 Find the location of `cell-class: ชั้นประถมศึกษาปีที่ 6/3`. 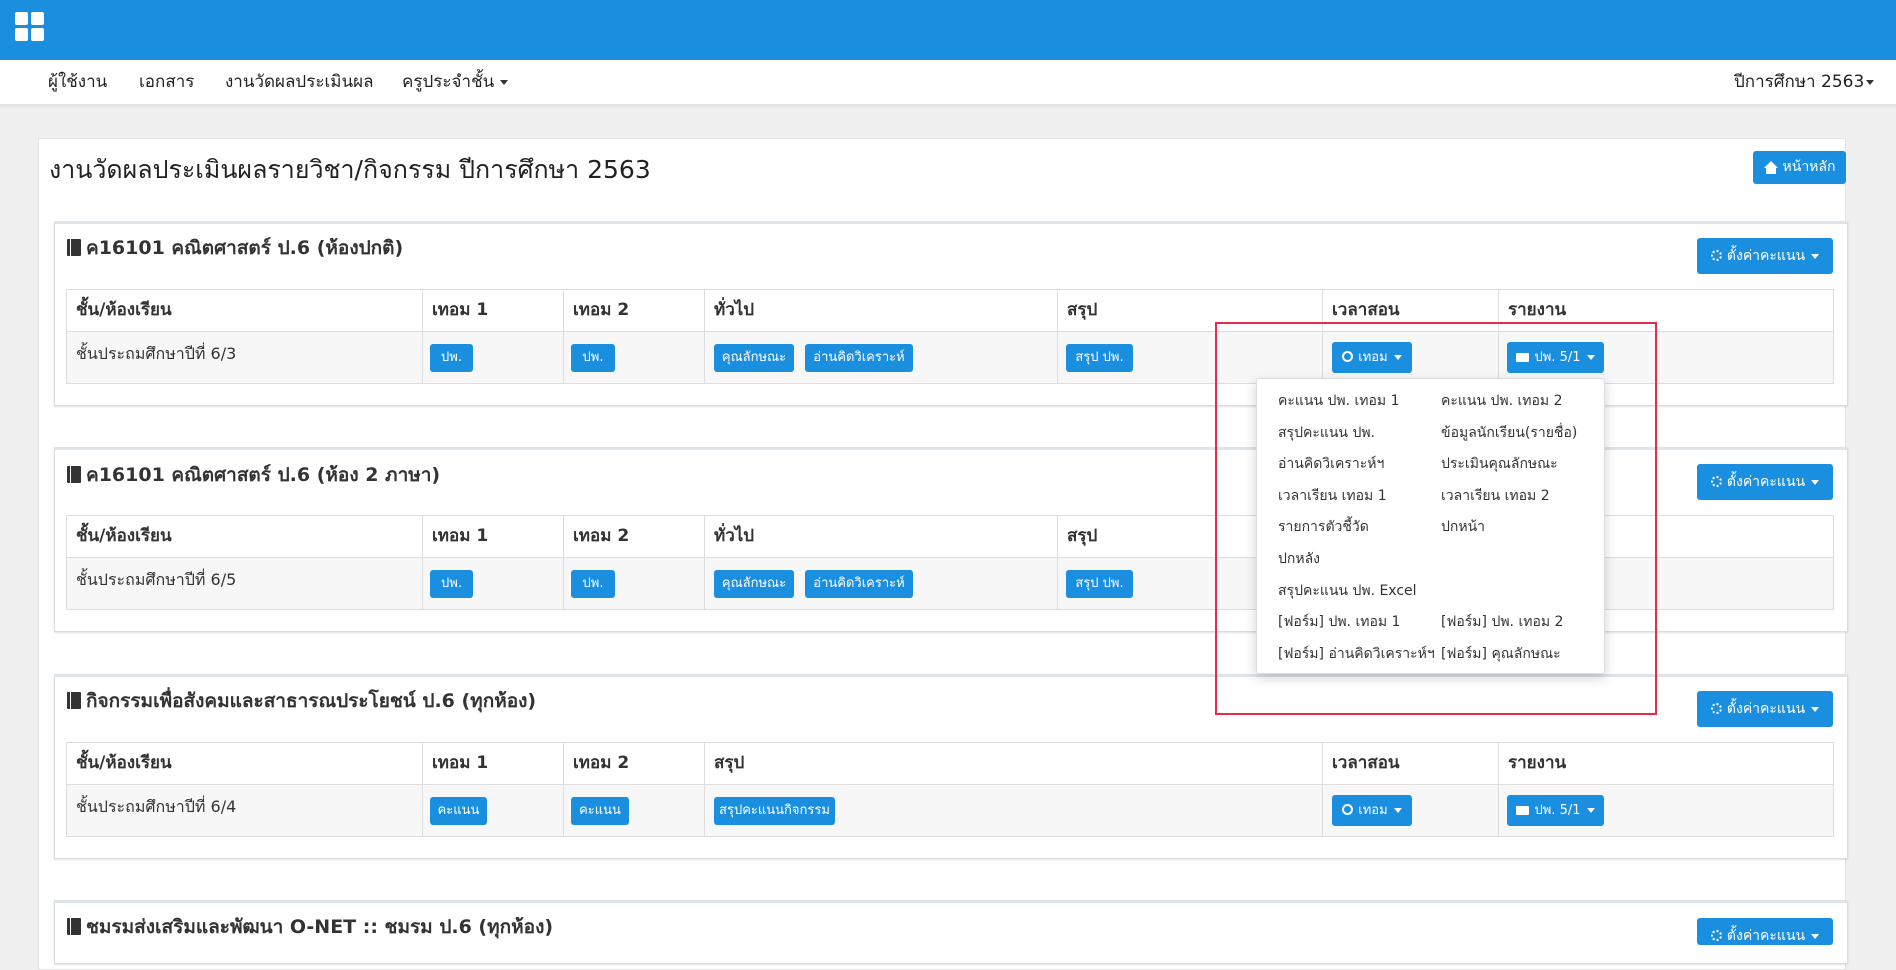

cell-class: ชั้นประถมศึกษาปีที่ 6/3 is located at coordinates (244, 357).